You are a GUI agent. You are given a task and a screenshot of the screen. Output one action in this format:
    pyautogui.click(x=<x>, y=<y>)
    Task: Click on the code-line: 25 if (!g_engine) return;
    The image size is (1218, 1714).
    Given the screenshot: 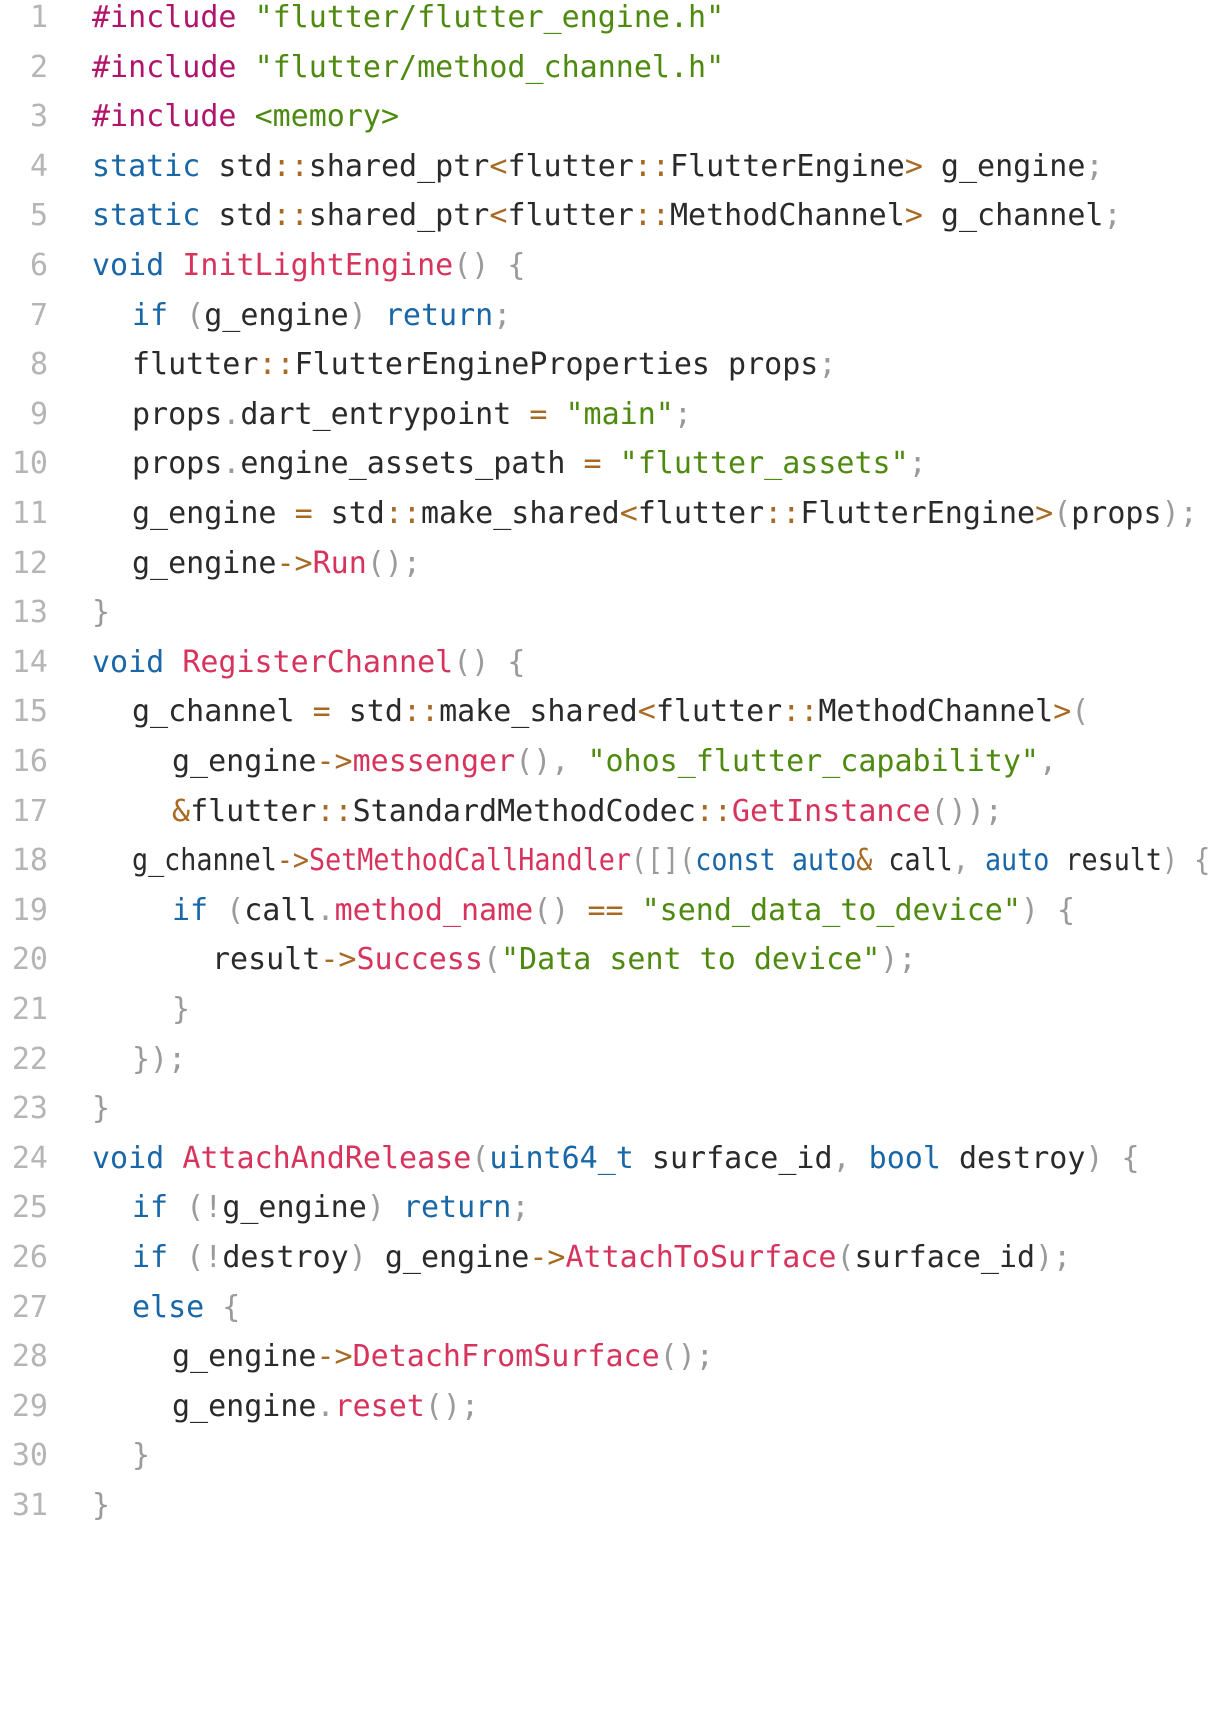 What is the action you would take?
    pyautogui.click(x=609, y=1208)
    